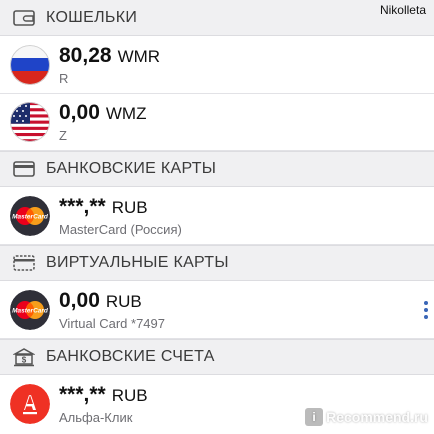  Describe the element at coordinates (126, 113) in the screenshot. I see `wallet-currency: WMZ` at that location.